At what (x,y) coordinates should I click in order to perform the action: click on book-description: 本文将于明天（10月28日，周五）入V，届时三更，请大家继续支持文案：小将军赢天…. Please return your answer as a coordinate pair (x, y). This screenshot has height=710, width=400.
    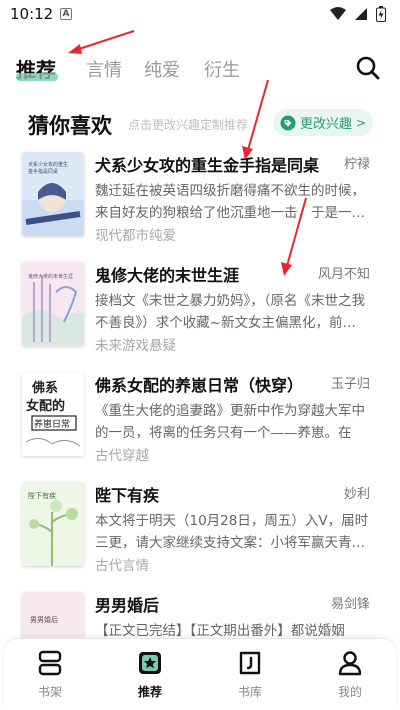
    Looking at the image, I should click on (232, 532).